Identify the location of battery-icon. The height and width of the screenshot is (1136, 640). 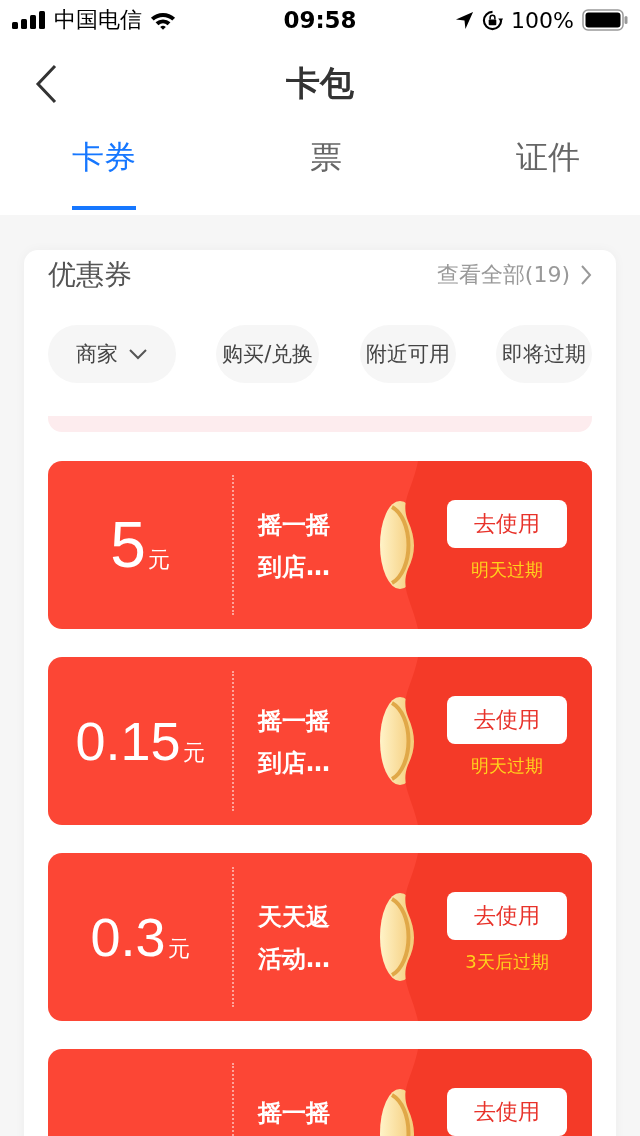
(605, 20).